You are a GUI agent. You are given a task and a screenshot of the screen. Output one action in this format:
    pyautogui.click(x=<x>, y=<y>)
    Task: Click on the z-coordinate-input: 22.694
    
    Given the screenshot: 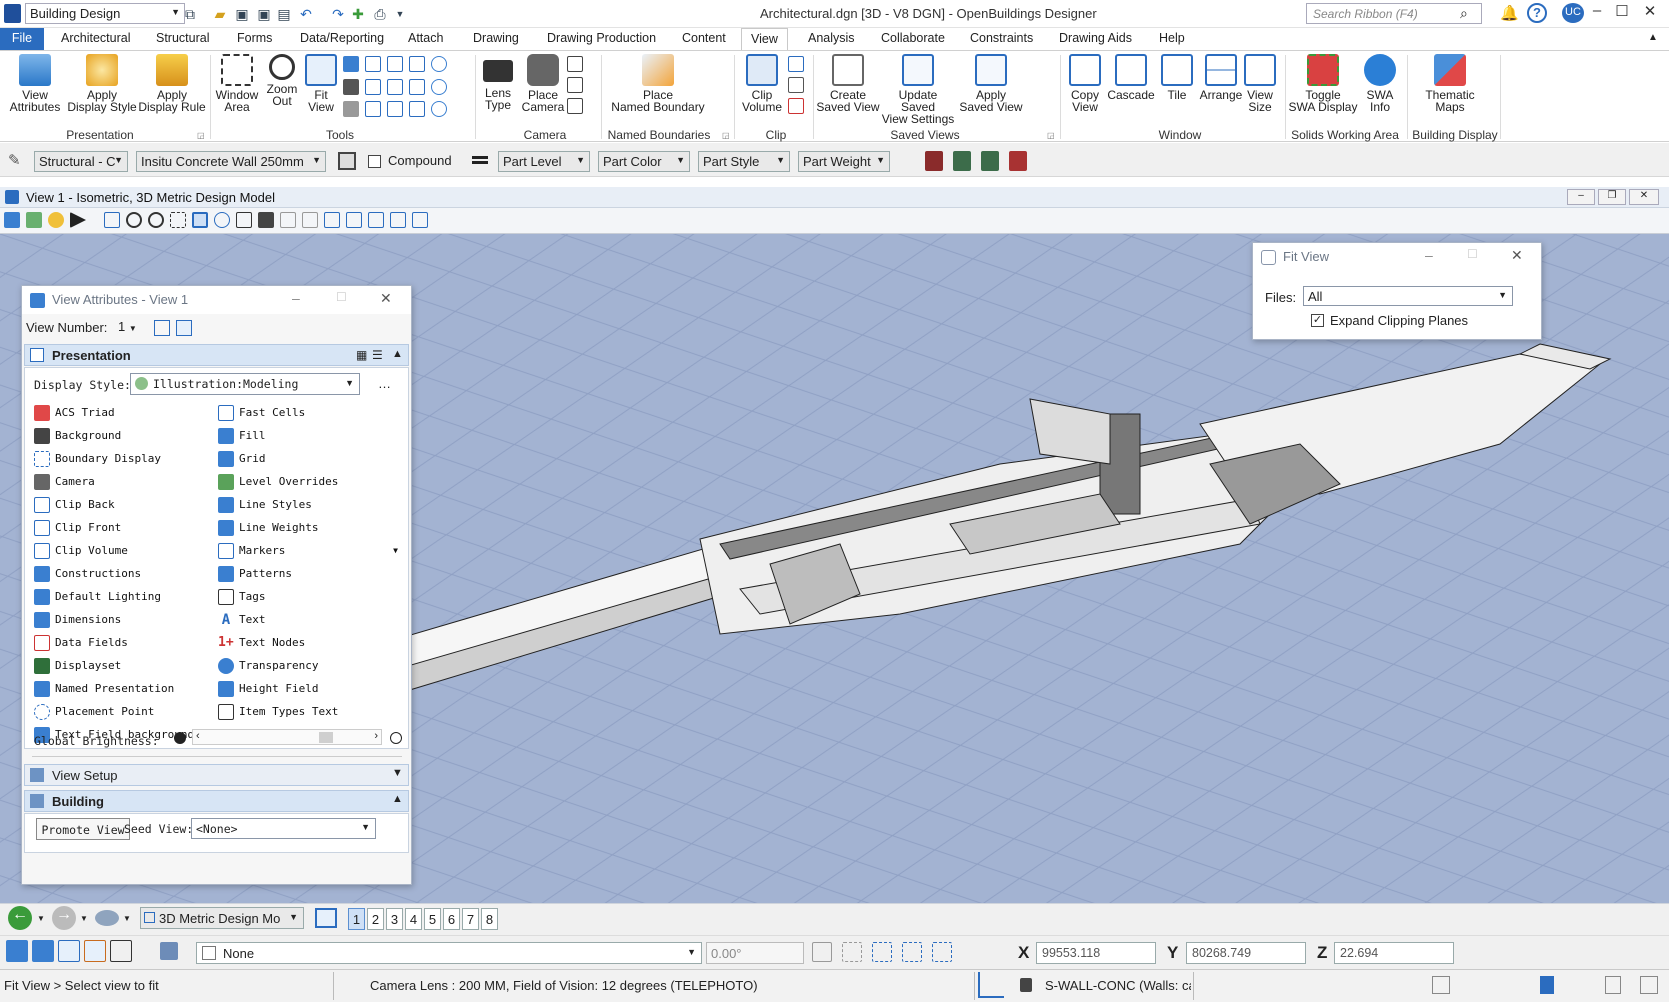 What is the action you would take?
    pyautogui.click(x=1394, y=953)
    